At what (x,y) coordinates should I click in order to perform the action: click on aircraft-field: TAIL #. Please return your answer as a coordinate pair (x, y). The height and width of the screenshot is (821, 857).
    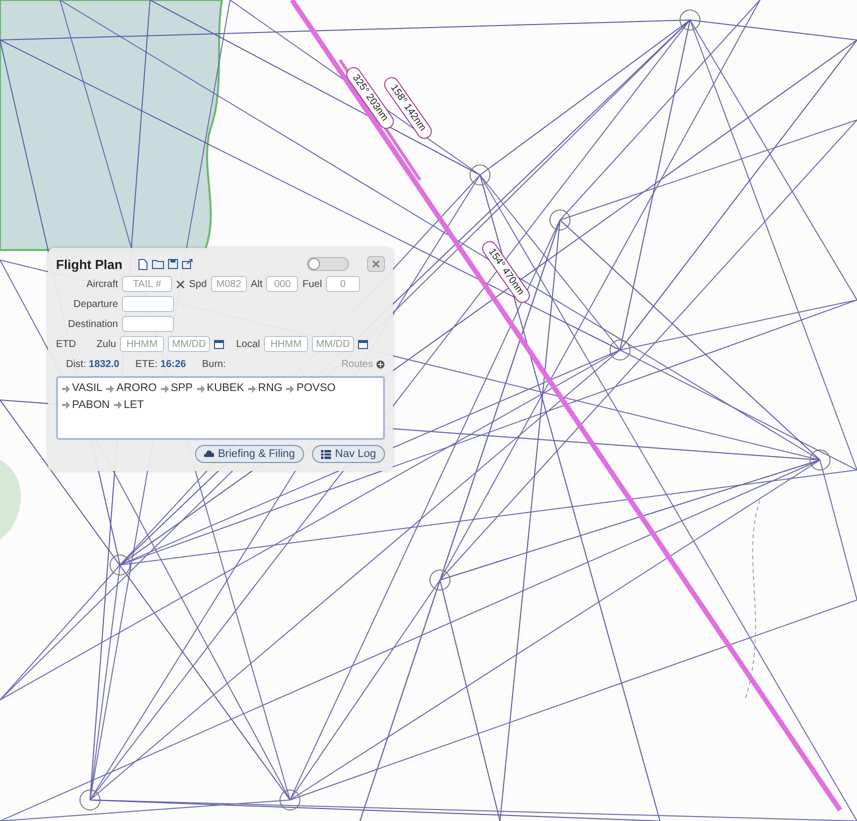
    Looking at the image, I should click on (147, 284).